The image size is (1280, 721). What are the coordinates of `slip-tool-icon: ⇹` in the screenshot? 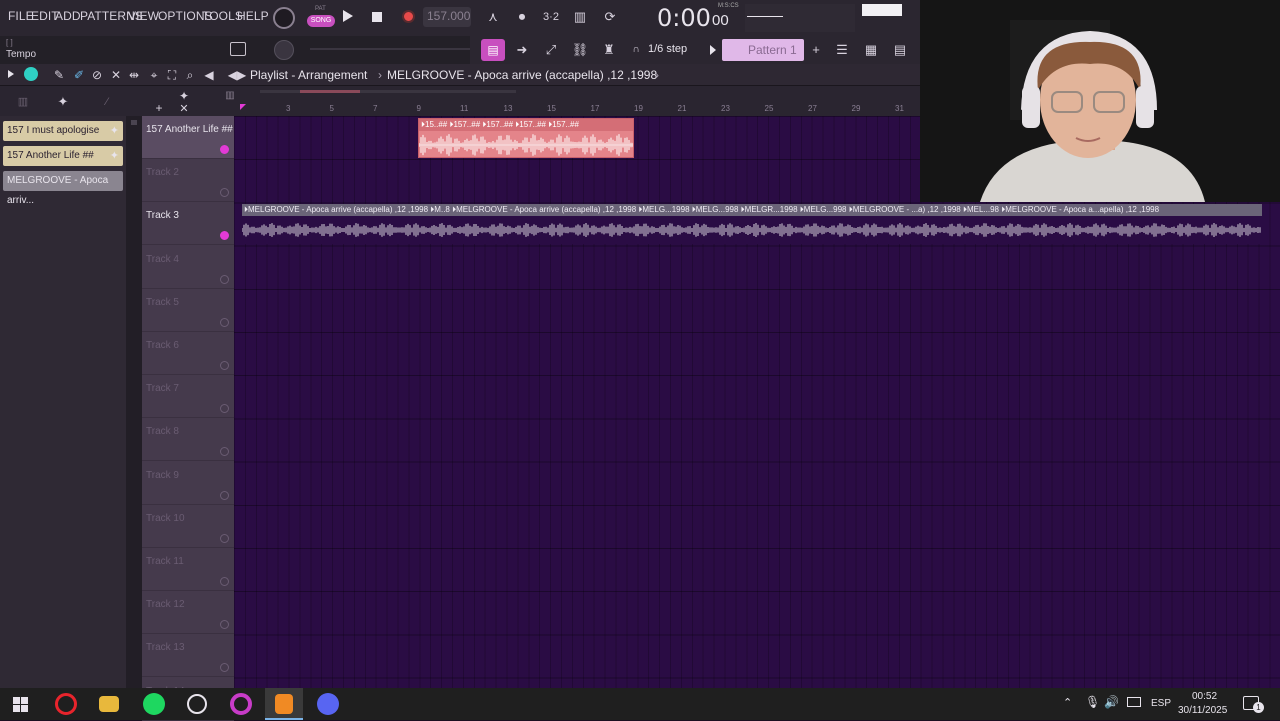 It's located at (134, 75).